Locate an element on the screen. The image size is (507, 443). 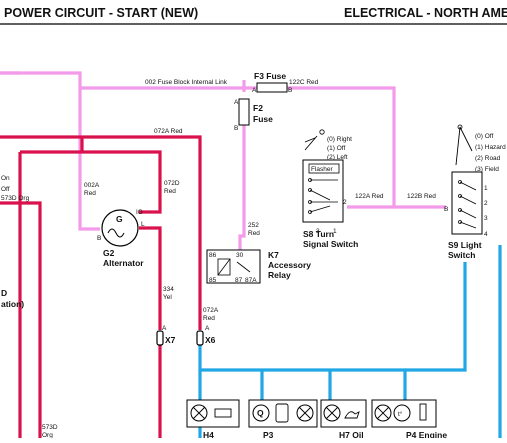
wire-label-122a: 122A Red is located at coordinates (369, 196).